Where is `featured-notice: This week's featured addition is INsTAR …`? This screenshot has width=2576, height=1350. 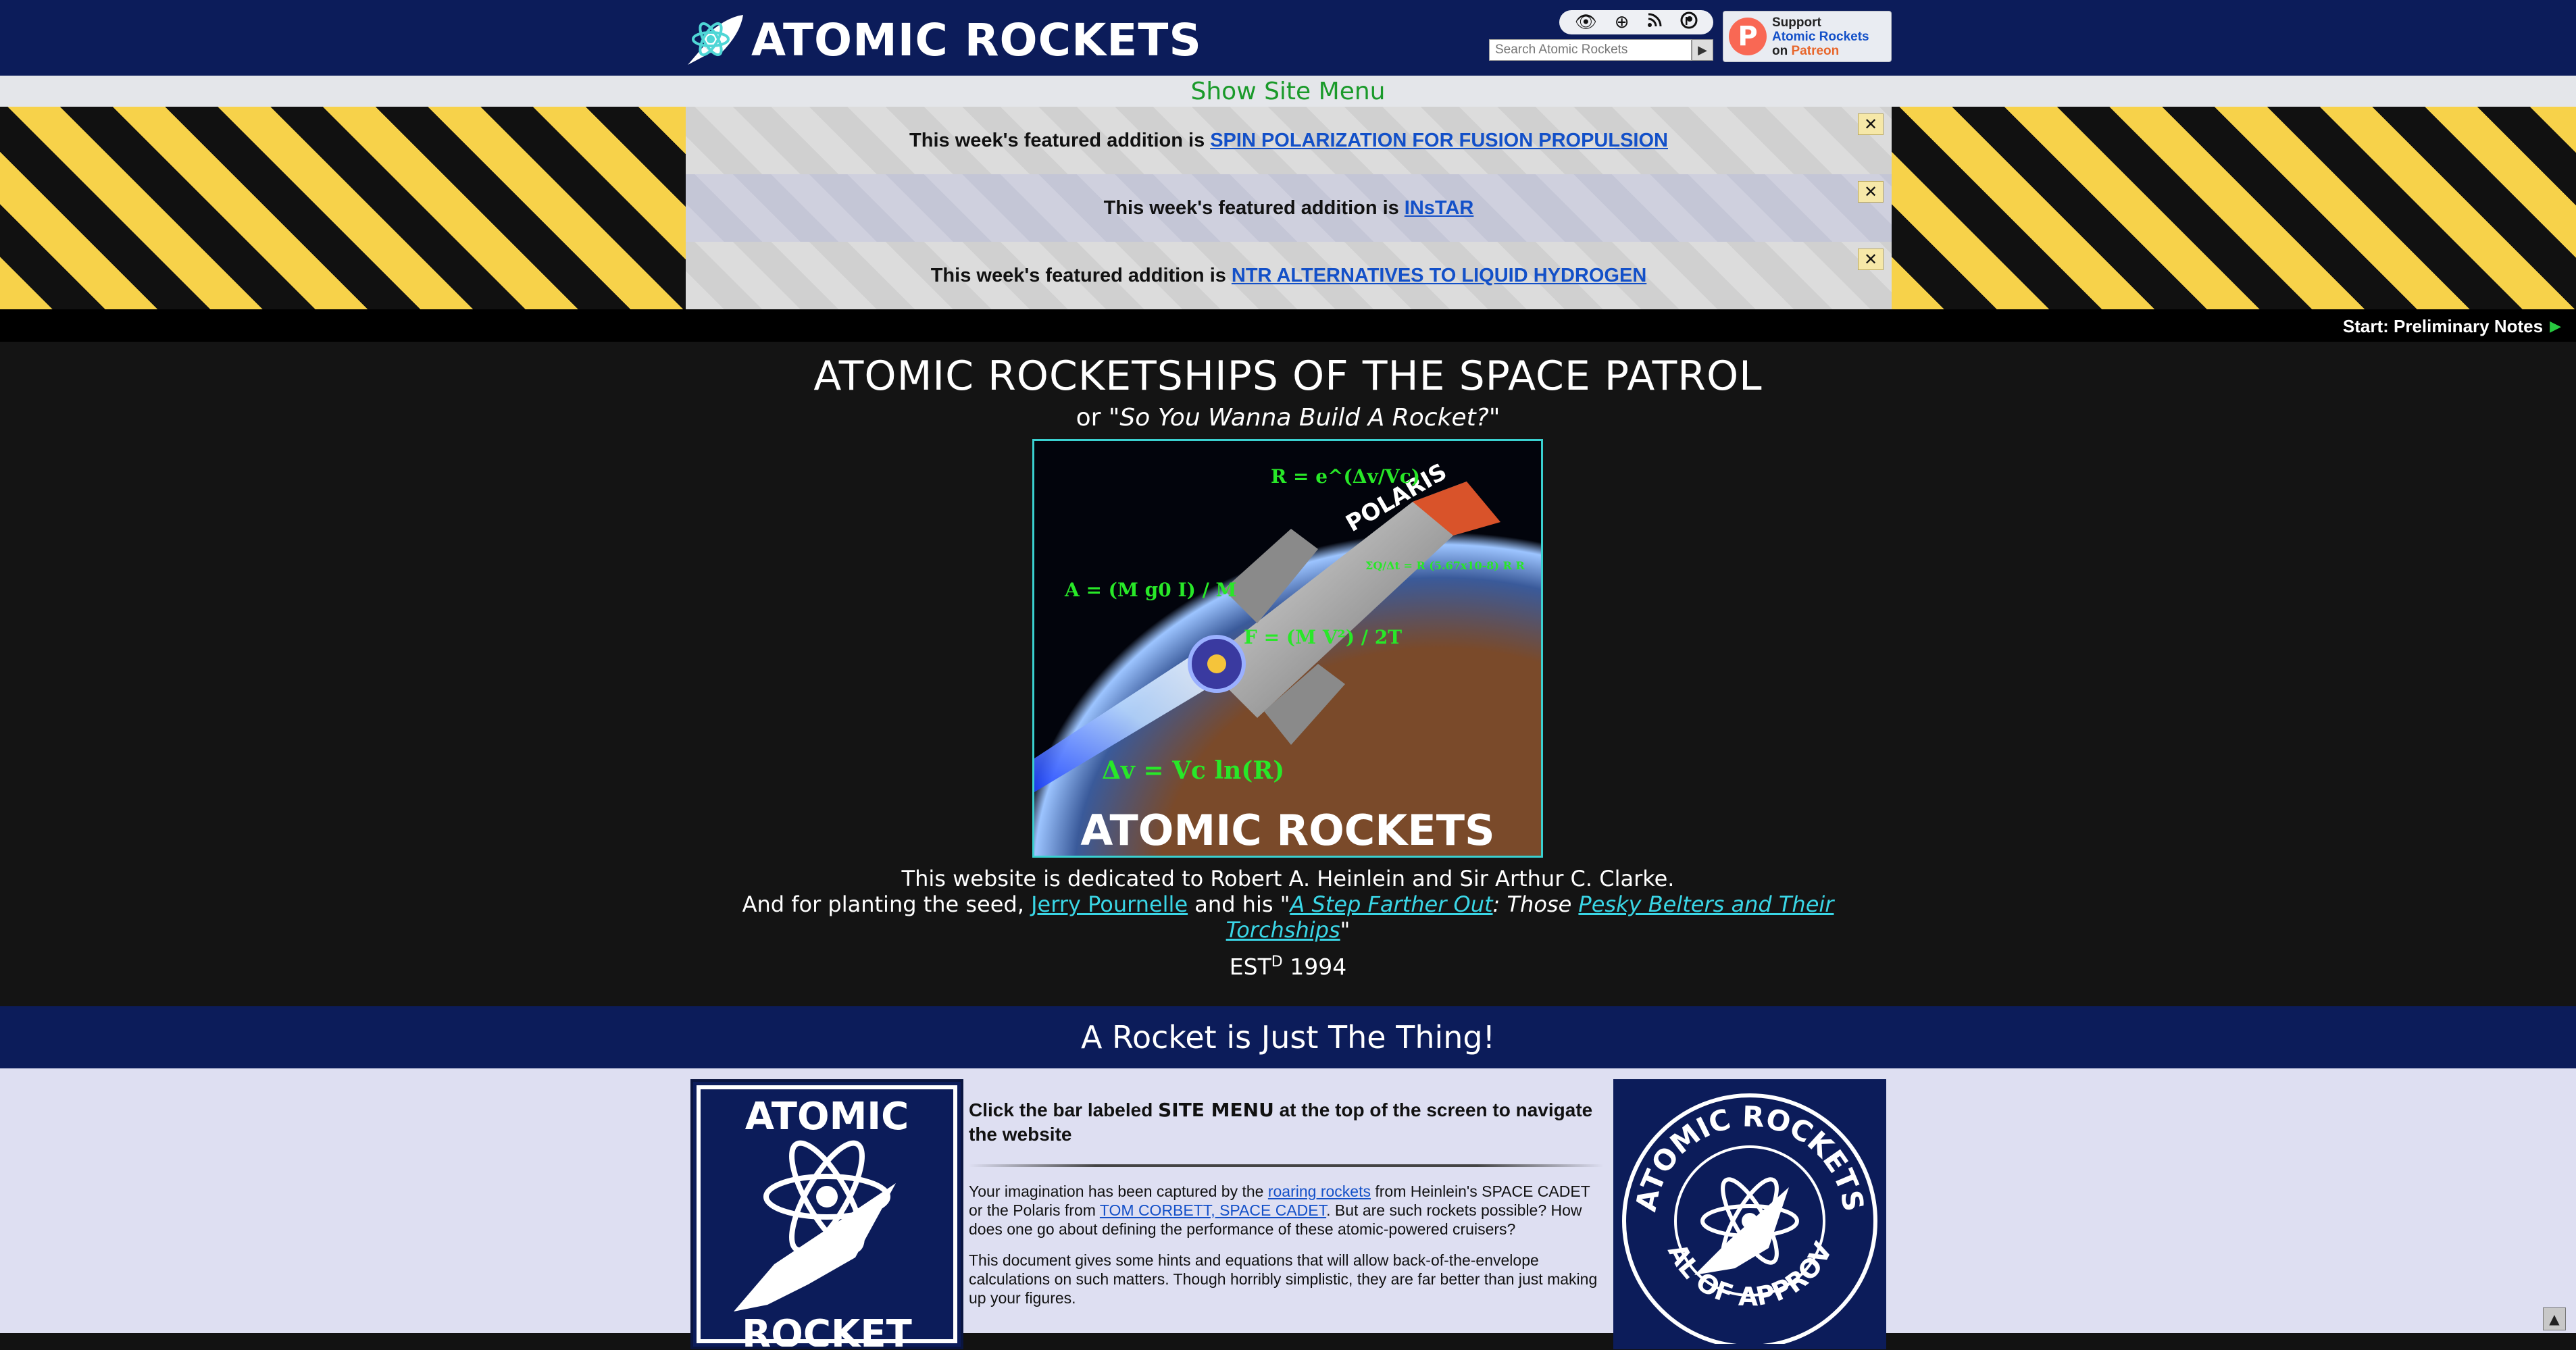
featured-notice: This week's featured addition is INsTAR … is located at coordinates (1289, 208).